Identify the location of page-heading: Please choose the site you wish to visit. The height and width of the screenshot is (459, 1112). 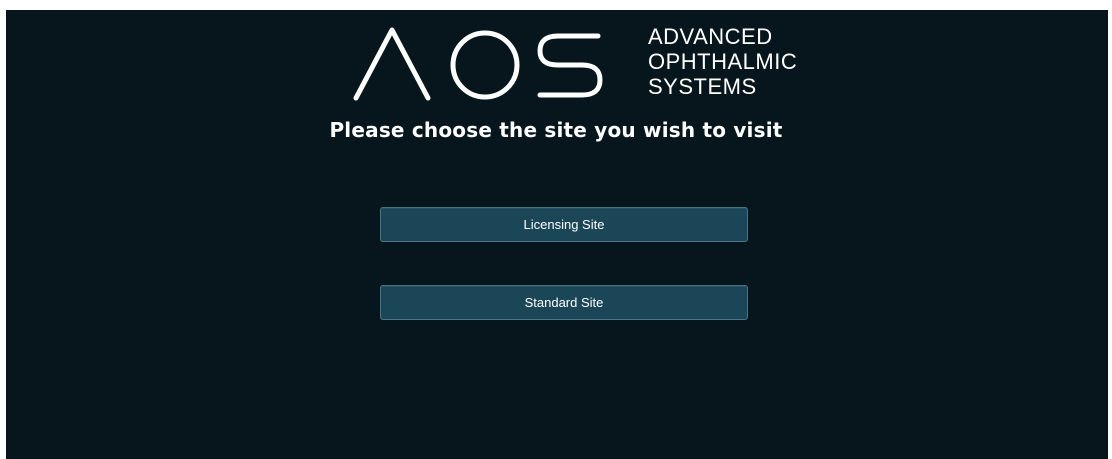
(556, 130).